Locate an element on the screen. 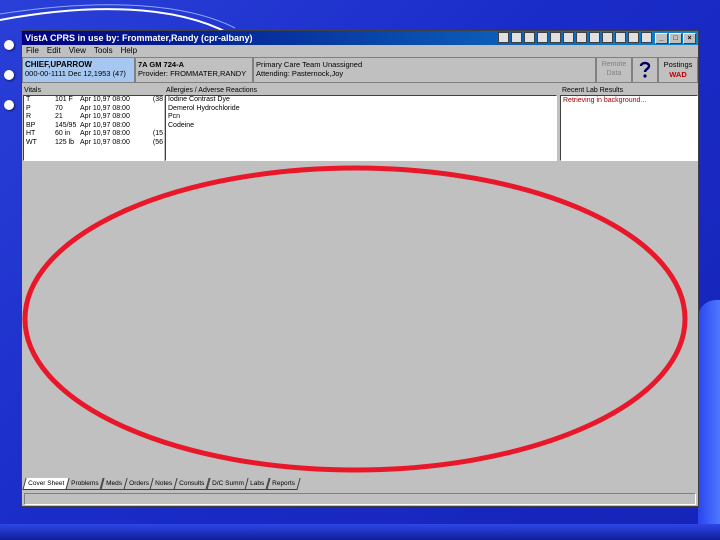 Image resolution: width=720 pixels, height=540 pixels. vital-type: WT is located at coordinates (31, 142).